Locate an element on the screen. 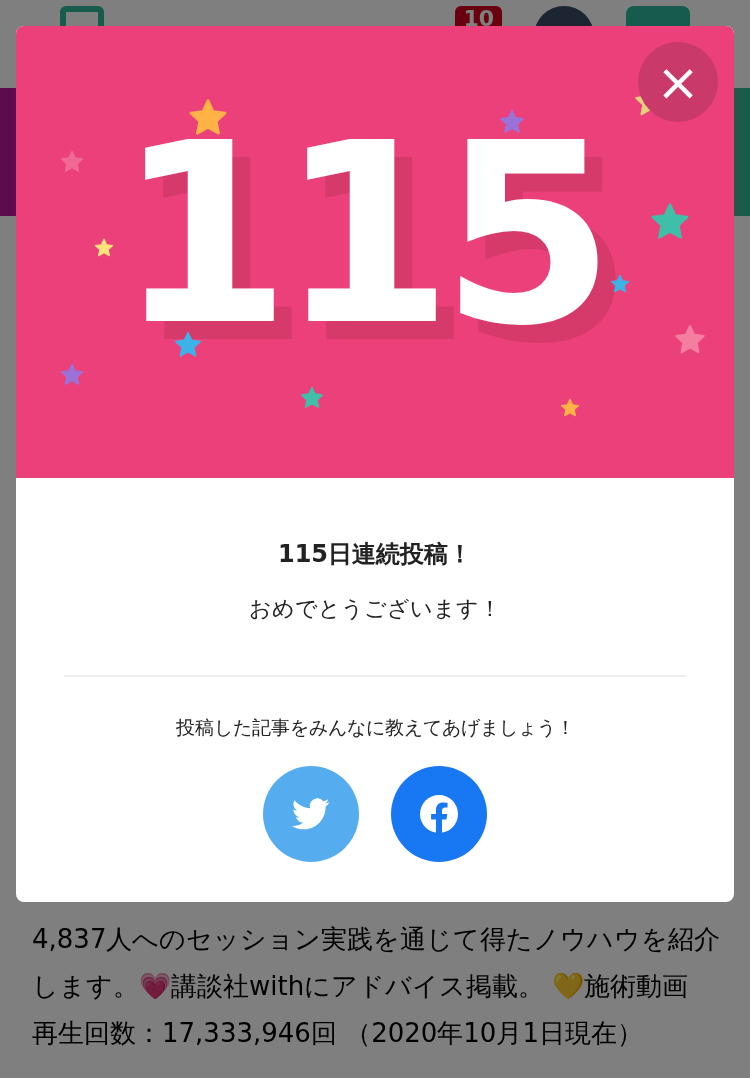 The image size is (750, 1078). facebook-icon is located at coordinates (439, 813).